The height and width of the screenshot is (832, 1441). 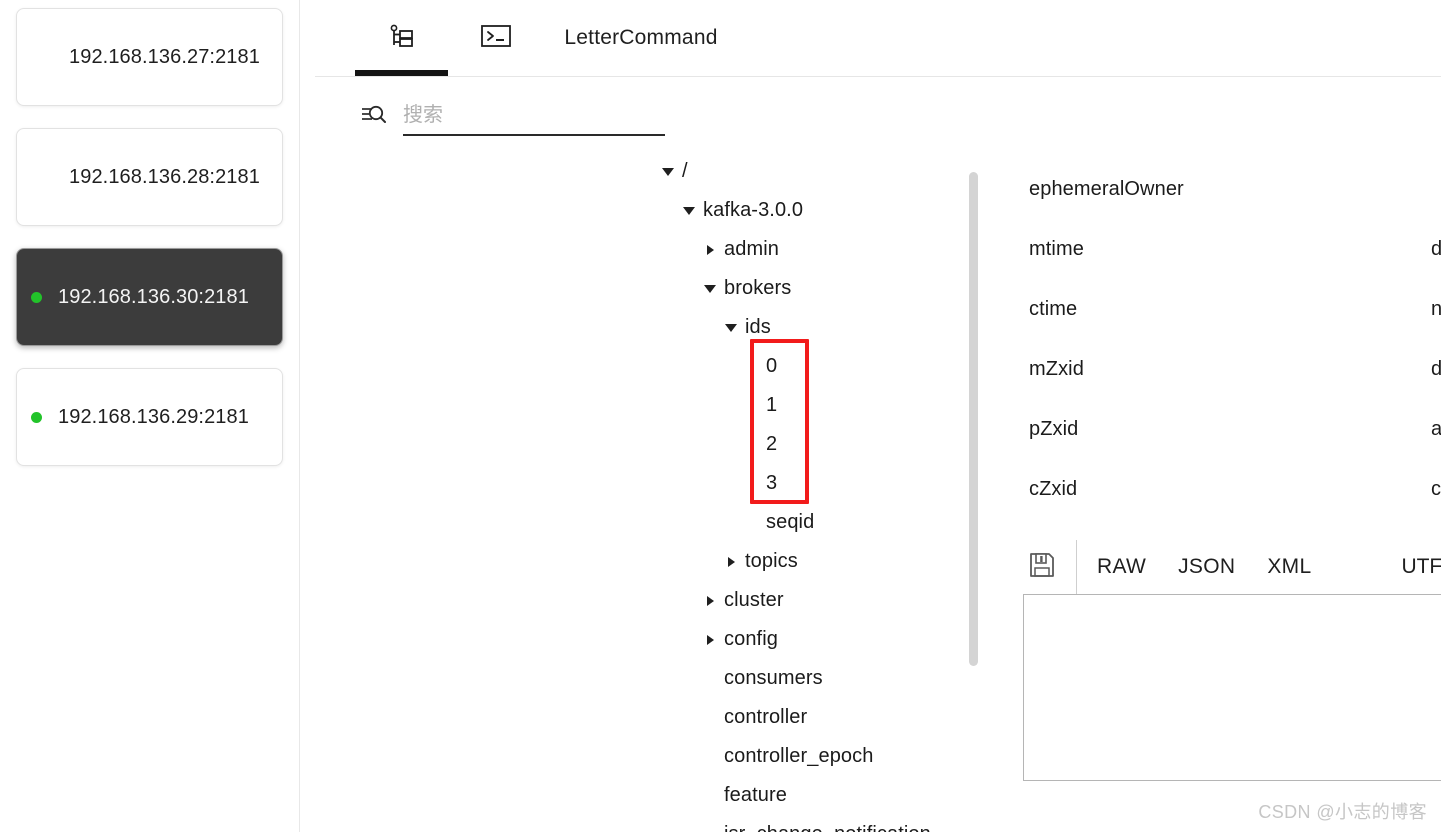 I want to click on tree-scrollbar, so click(x=973, y=419).